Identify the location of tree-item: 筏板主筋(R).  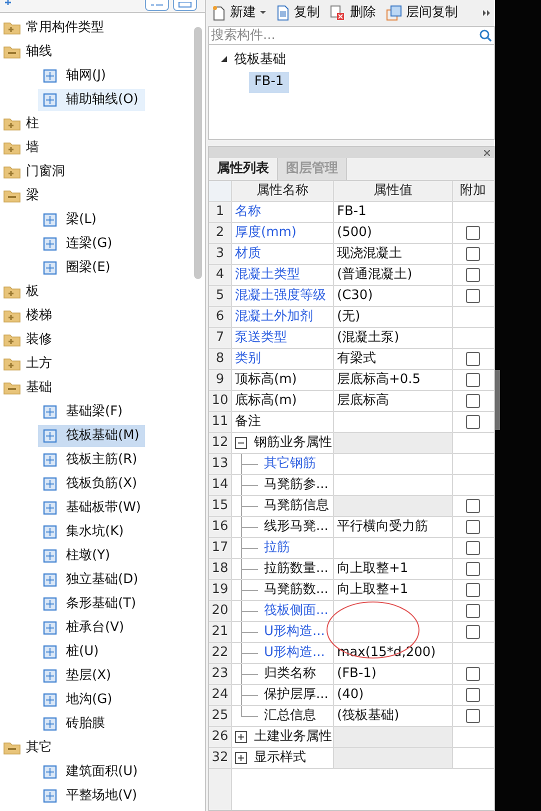
(91, 460).